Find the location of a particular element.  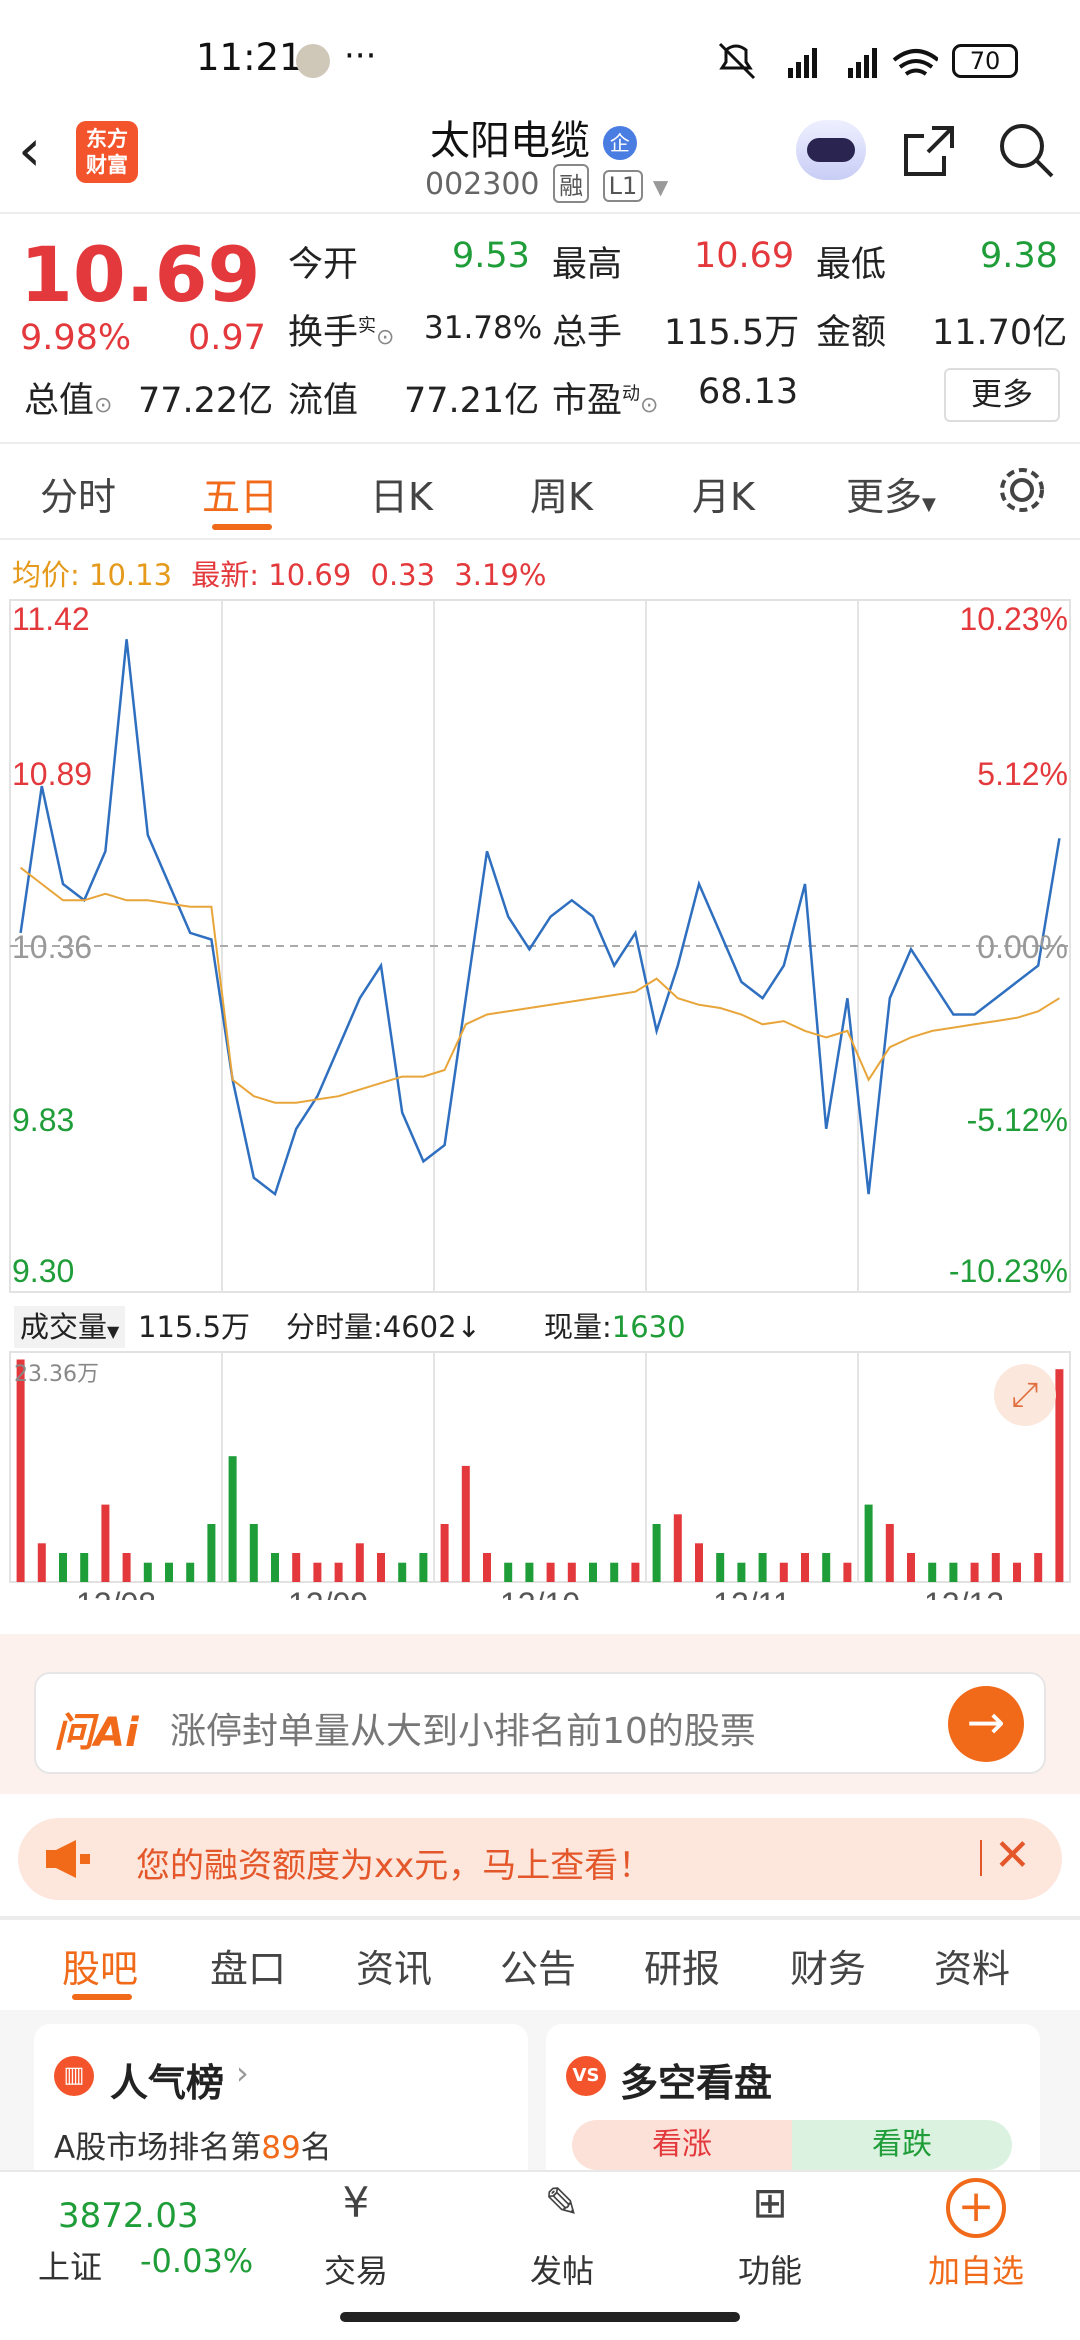

mktcap-value: 77.22亿 is located at coordinates (206, 401).